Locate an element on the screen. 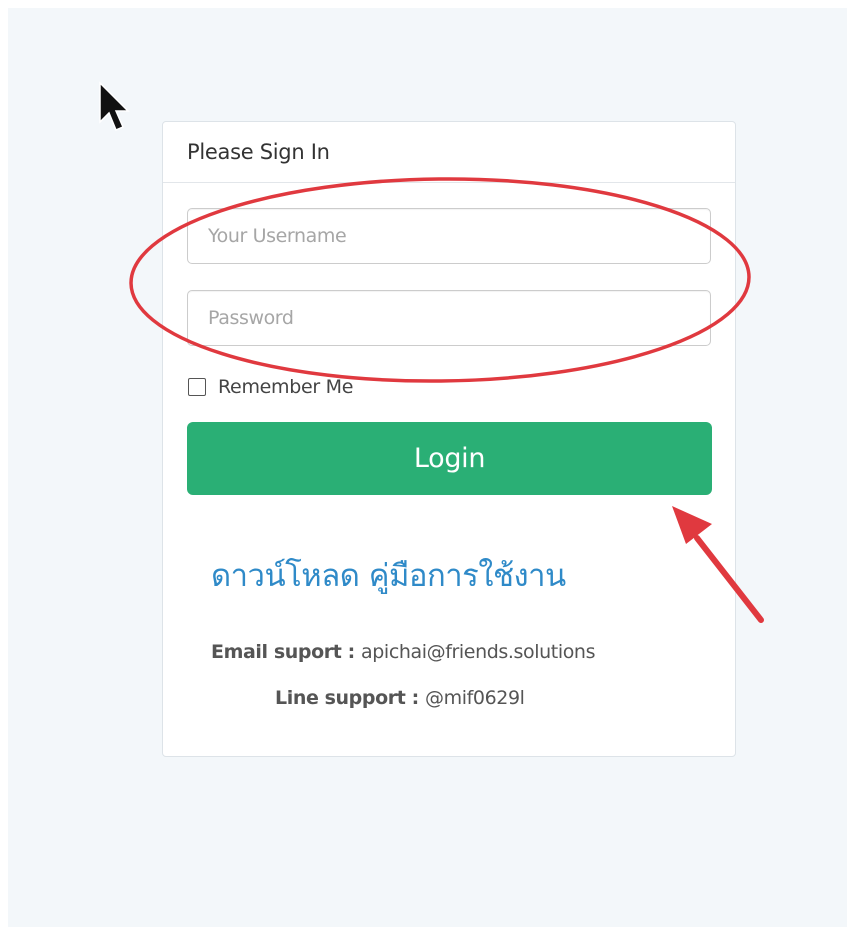  download-manual-link: ดาวน์โหลด คู่มือการใช้งาน is located at coordinates (388, 575).